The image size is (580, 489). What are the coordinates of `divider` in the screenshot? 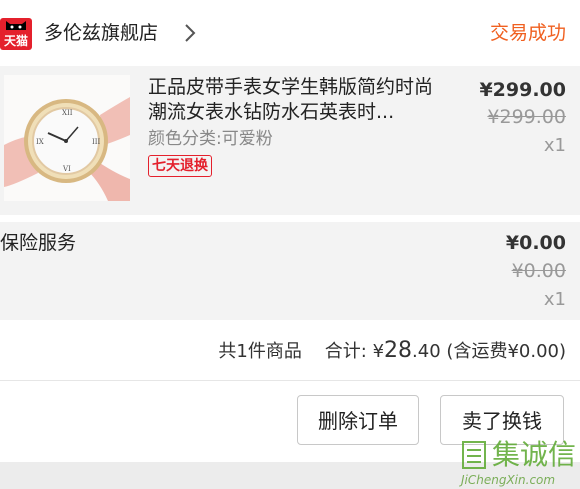 It's located at (290, 380).